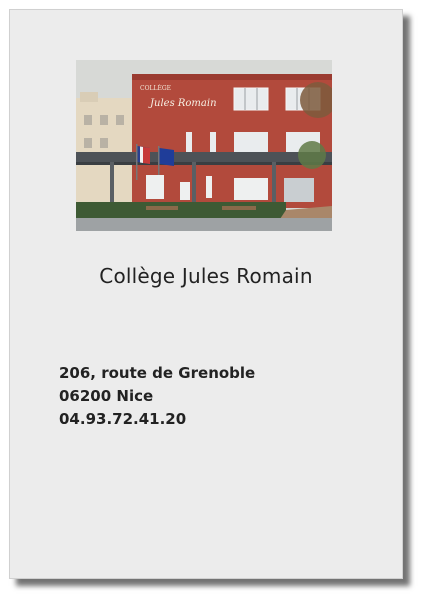 The width and height of the screenshot is (422, 599). I want to click on phone-number: 04.93.72.41.20, so click(157, 419).